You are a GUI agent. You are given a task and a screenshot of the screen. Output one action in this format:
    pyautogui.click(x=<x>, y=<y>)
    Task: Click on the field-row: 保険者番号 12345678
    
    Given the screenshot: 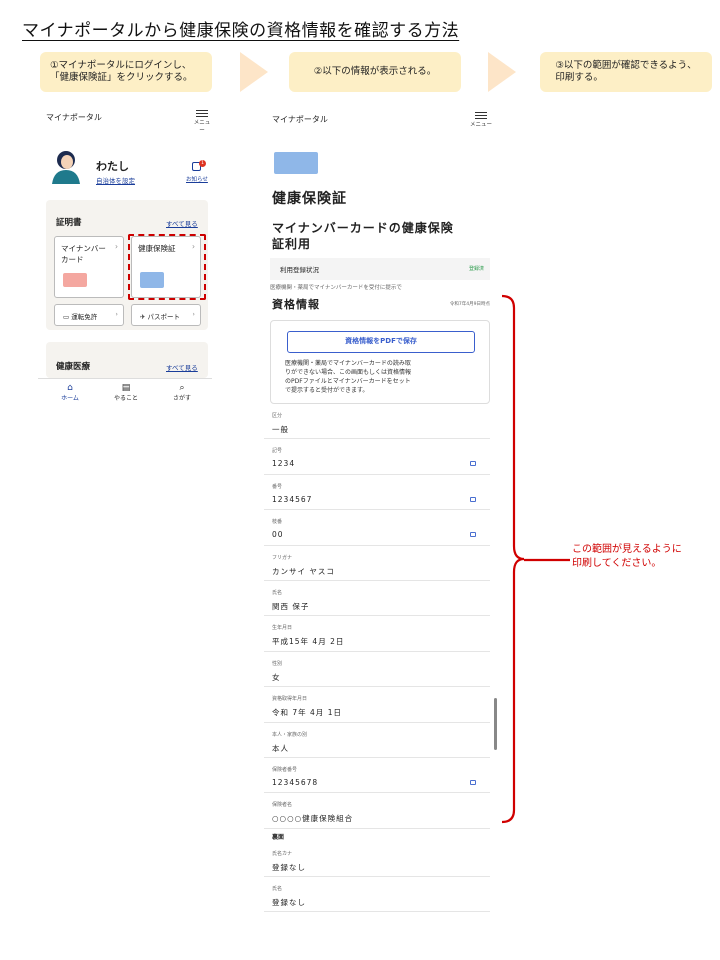 What is the action you would take?
    pyautogui.click(x=377, y=776)
    